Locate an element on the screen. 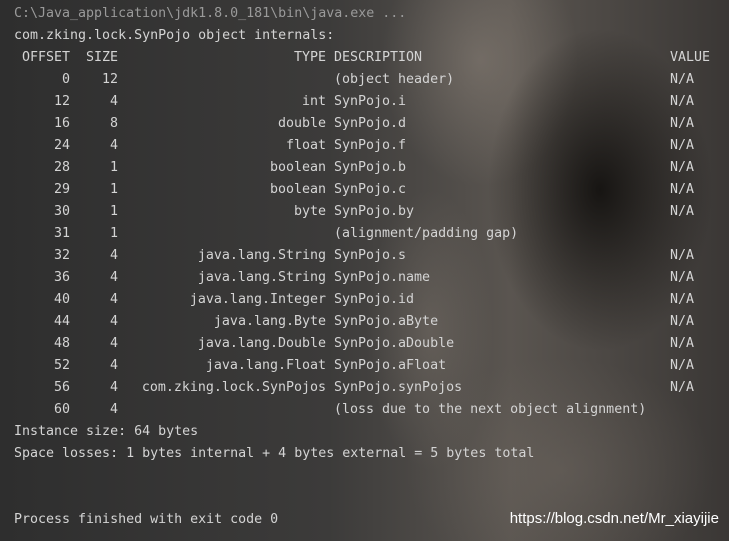  cell-description: SynPojo.d is located at coordinates (370, 123).